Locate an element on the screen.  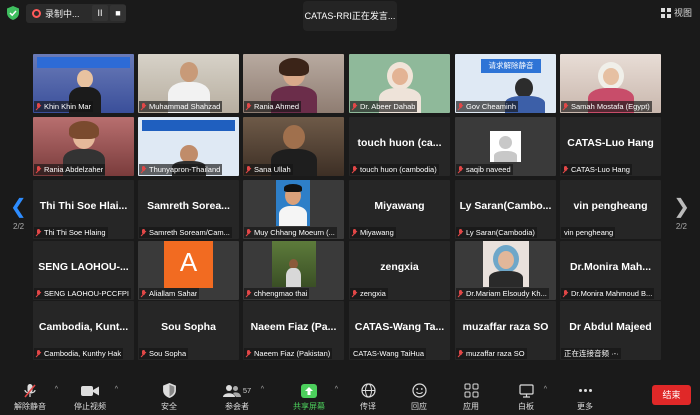
participant-tile: A Aliallam Sahar is located at coordinates (188, 270).